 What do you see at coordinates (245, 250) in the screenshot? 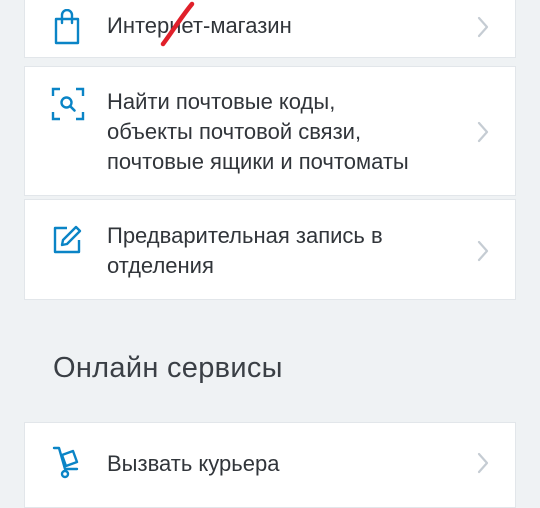
I see `list-item-label: Предварительная запись в отделения` at bounding box center [245, 250].